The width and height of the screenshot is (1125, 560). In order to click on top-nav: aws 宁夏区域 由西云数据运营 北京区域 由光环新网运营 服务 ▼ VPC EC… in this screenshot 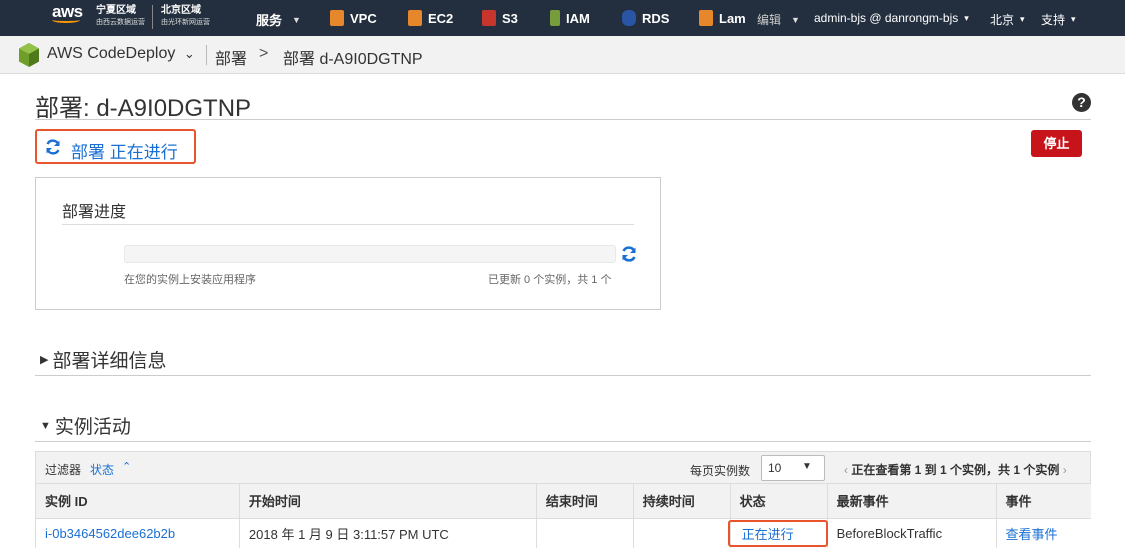, I will do `click(562, 18)`.